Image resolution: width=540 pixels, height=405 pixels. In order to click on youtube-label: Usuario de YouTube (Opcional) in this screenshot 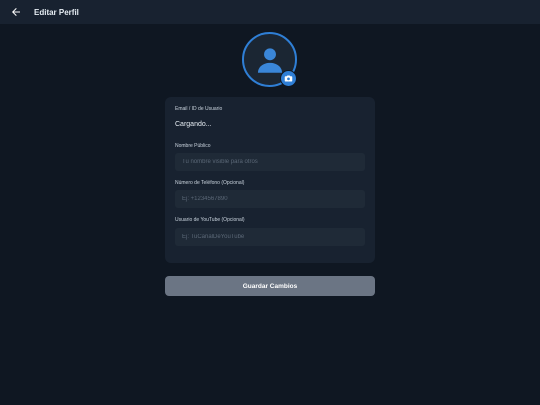, I will do `click(210, 220)`.